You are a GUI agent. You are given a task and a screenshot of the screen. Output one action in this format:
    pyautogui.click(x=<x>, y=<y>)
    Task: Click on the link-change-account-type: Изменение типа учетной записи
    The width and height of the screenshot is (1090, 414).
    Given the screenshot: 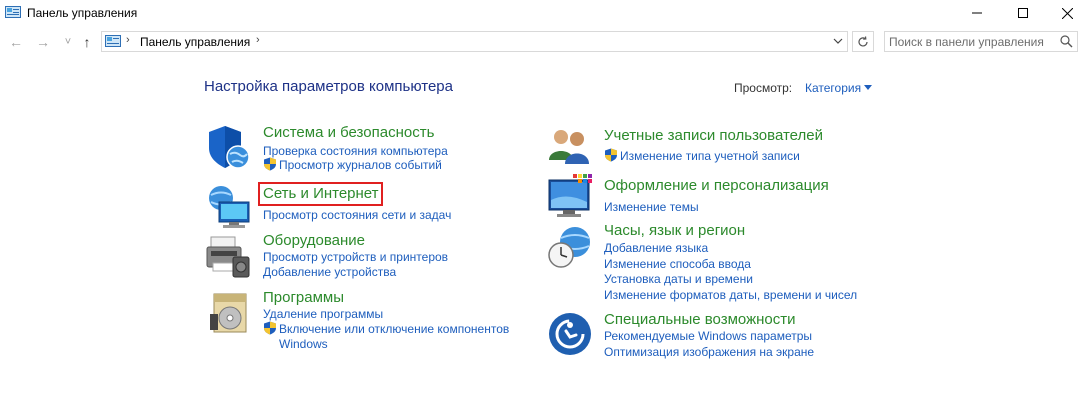 What is the action you would take?
    pyautogui.click(x=710, y=156)
    